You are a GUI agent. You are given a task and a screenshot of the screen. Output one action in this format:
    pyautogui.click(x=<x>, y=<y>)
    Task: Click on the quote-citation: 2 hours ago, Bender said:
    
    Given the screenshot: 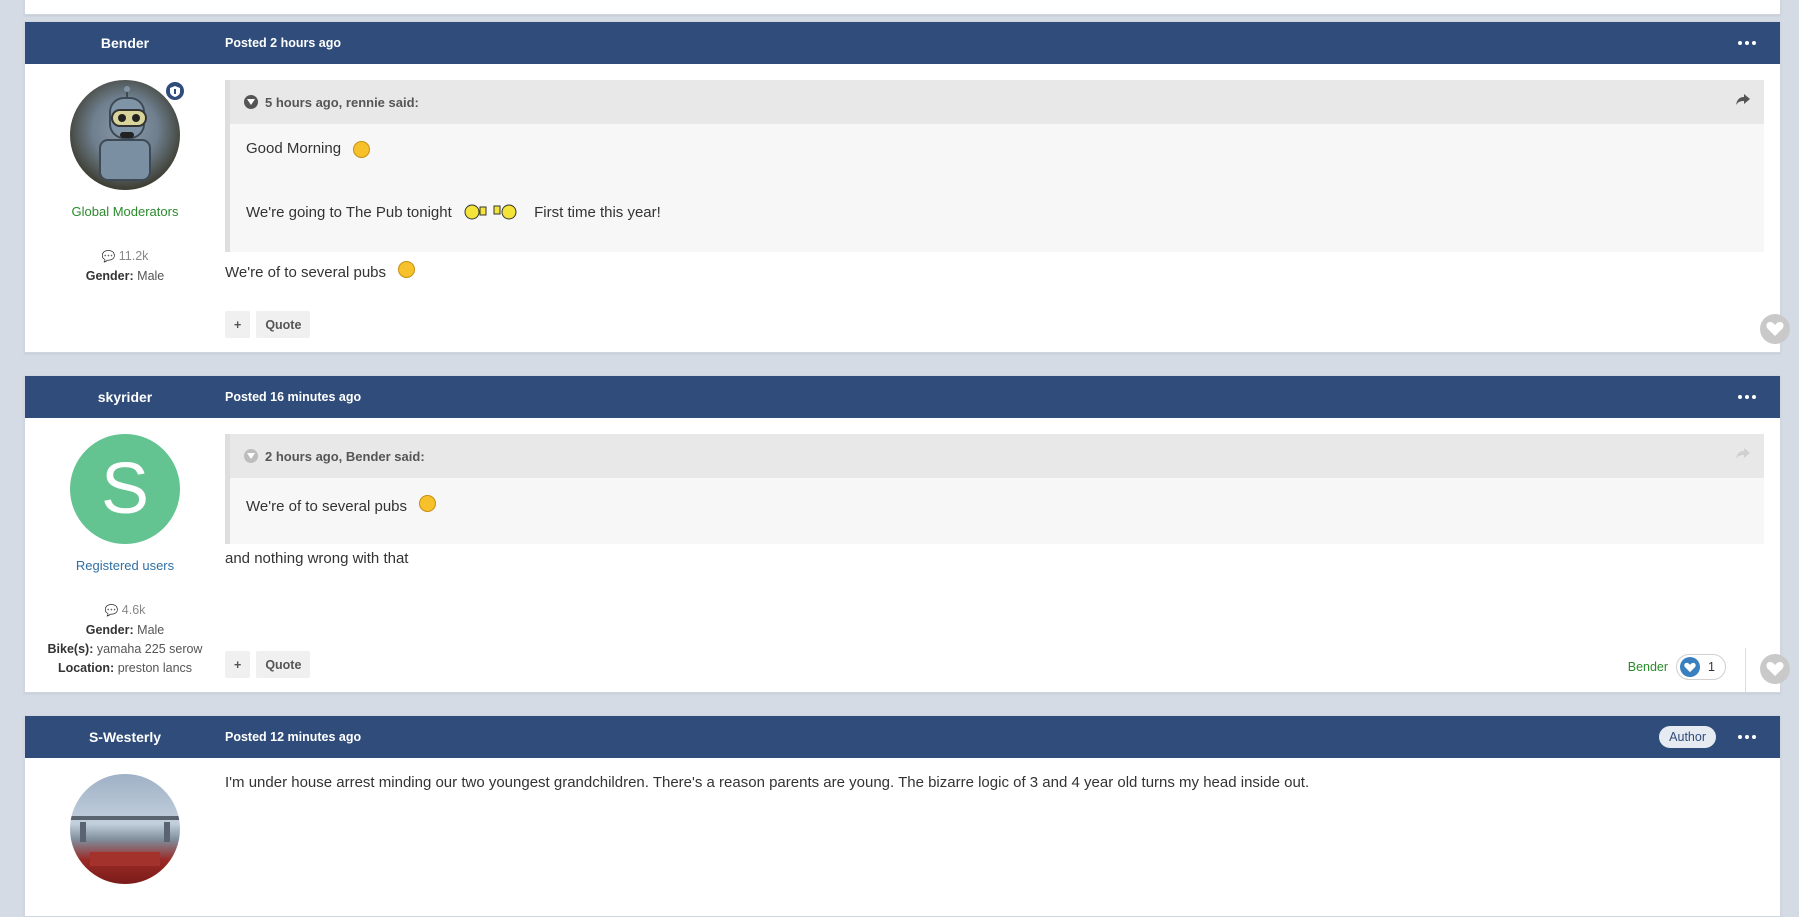 What is the action you would take?
    pyautogui.click(x=345, y=456)
    